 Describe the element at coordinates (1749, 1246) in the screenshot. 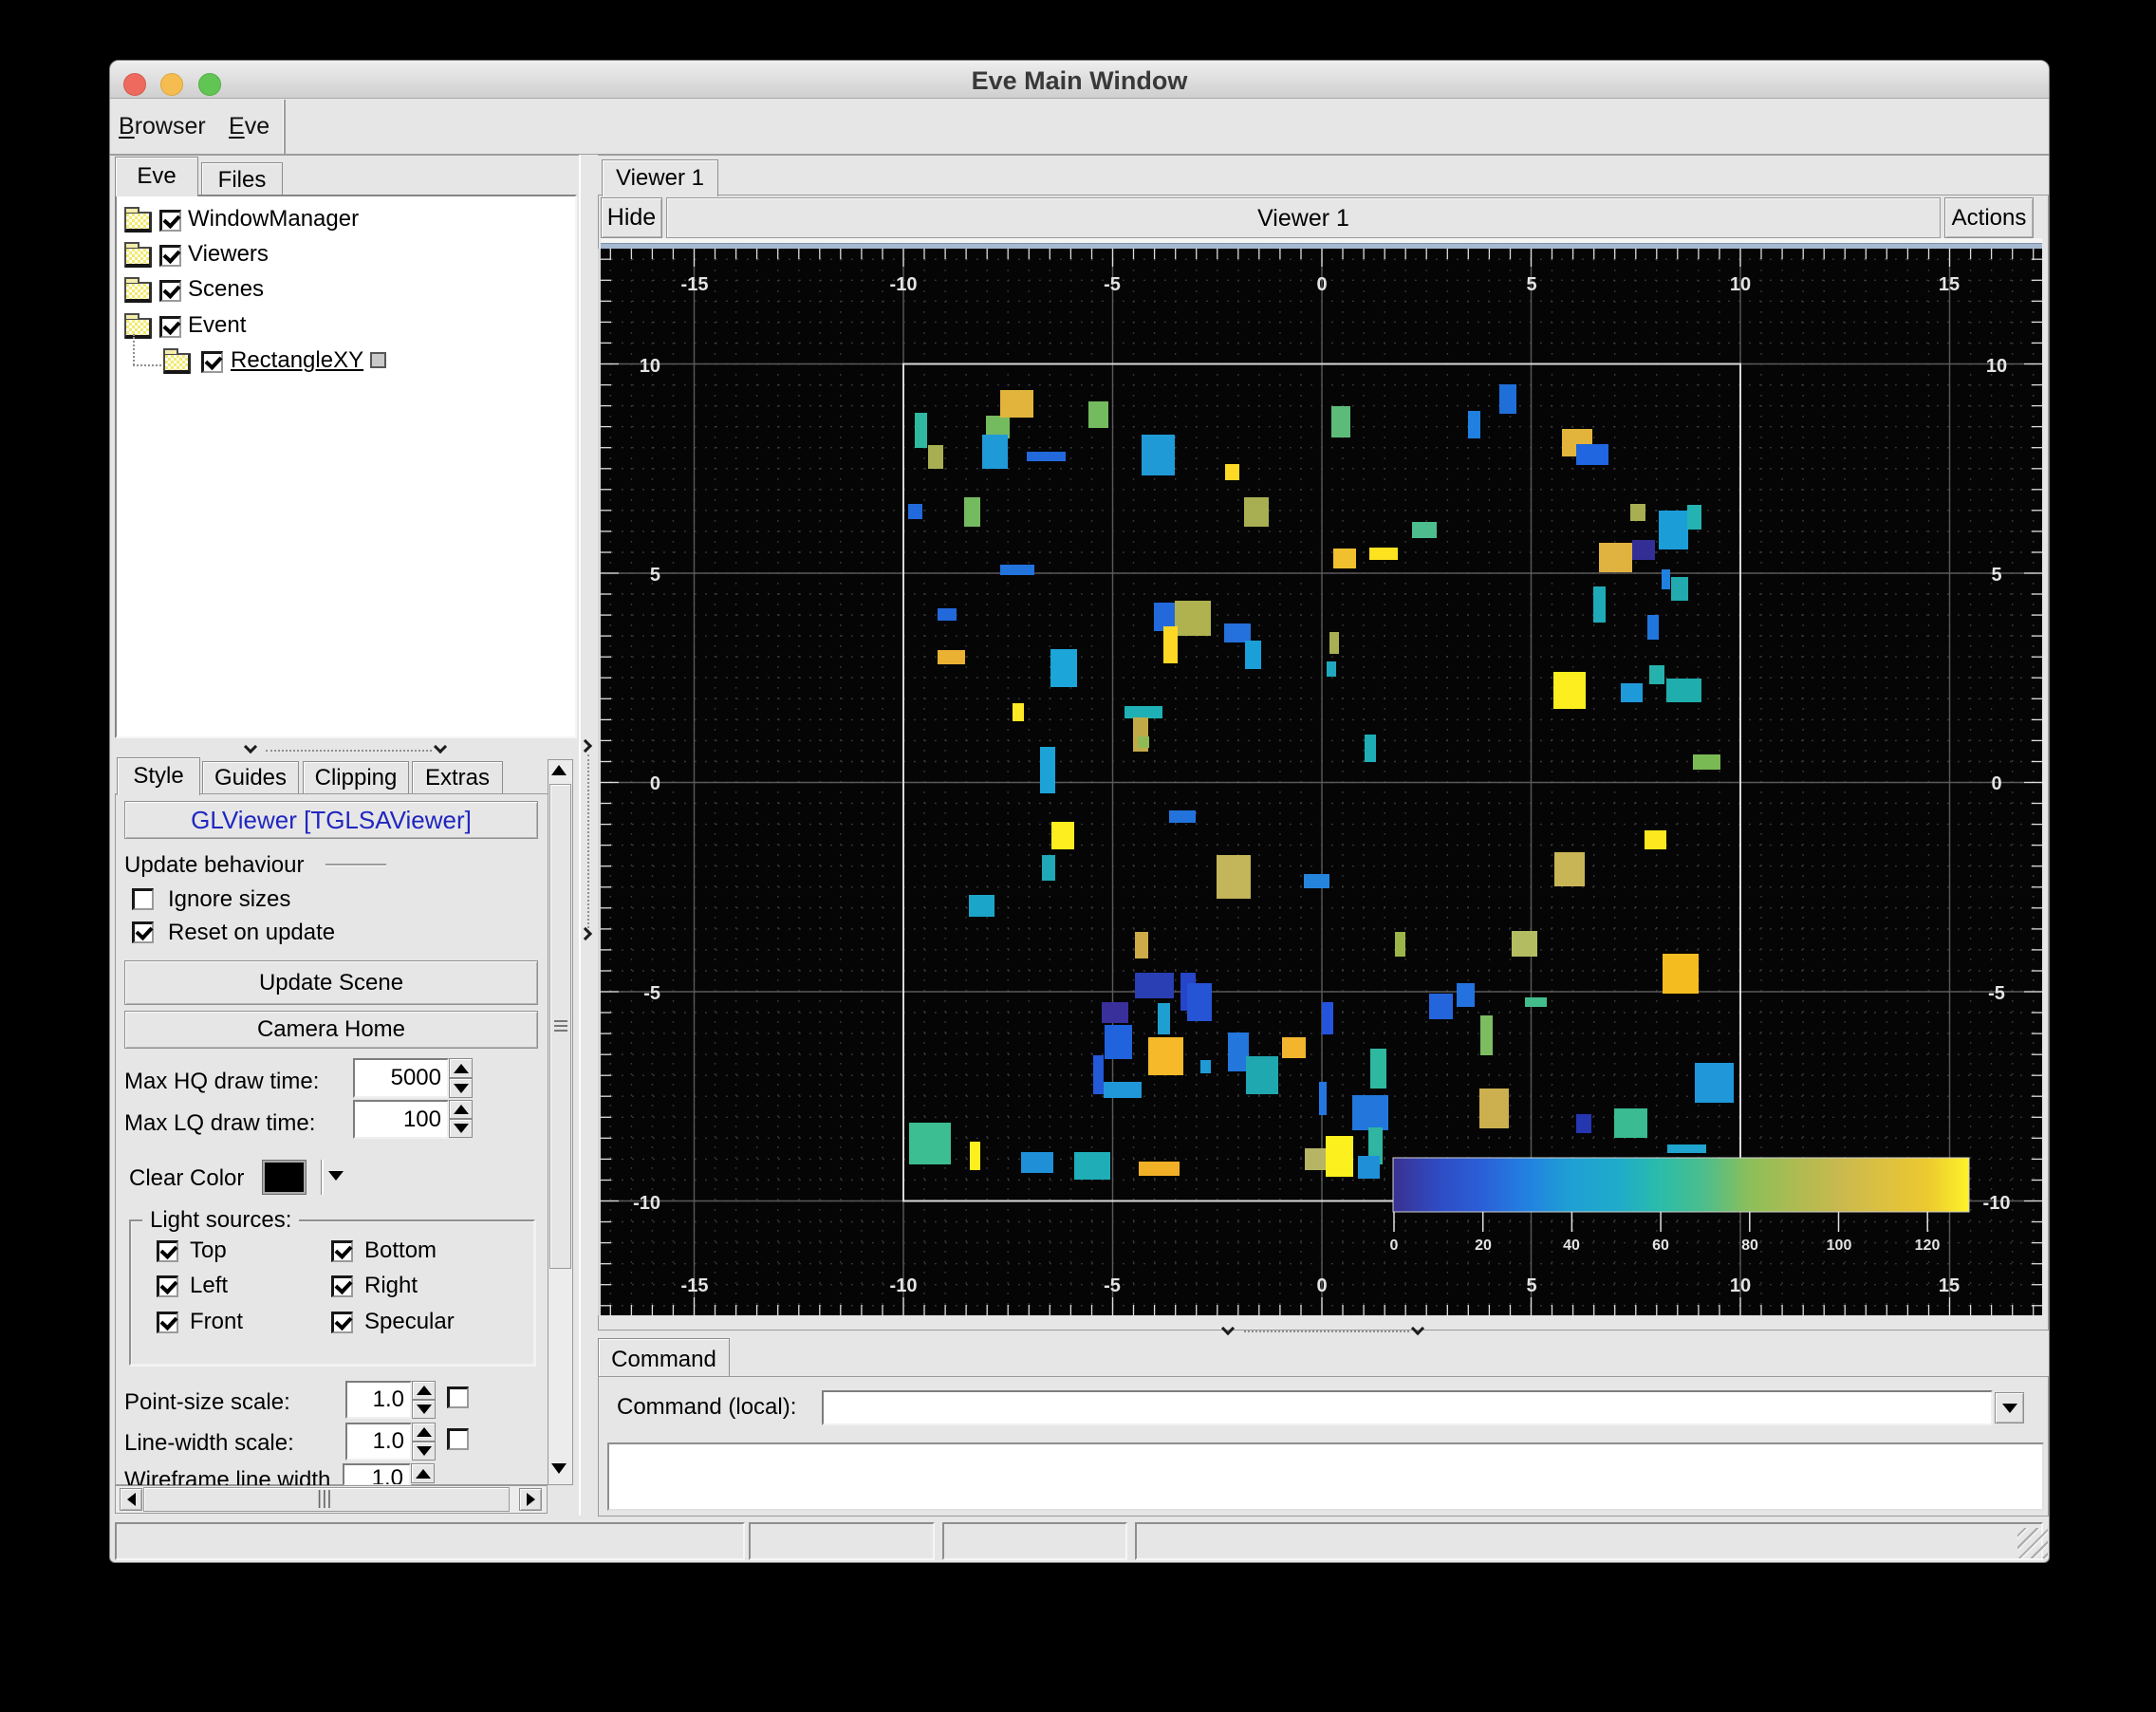

I see `svg-text: 80` at that location.